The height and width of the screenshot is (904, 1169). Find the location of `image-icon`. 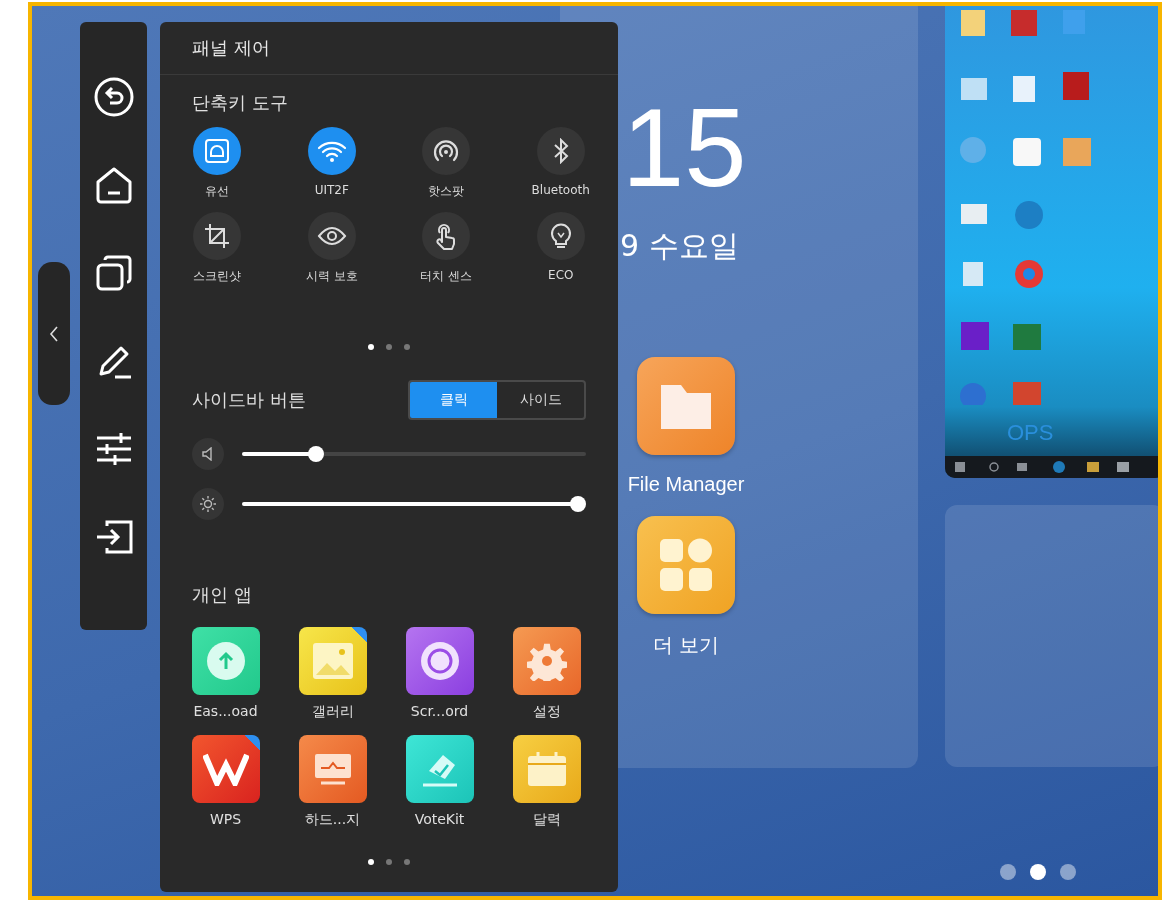

image-icon is located at coordinates (332, 661).